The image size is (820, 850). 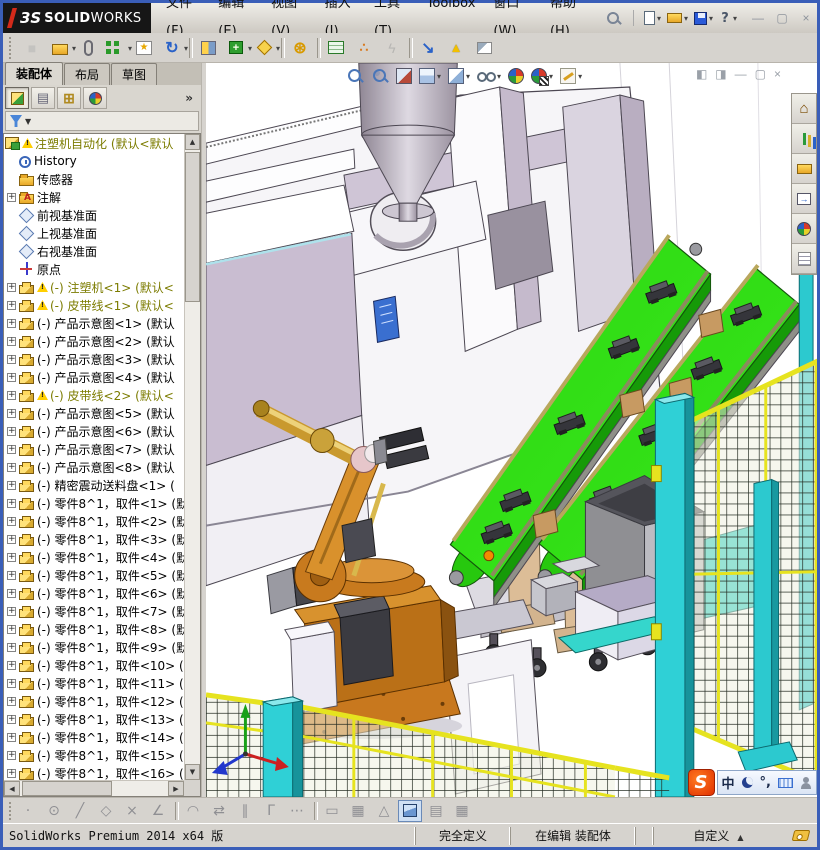 What do you see at coordinates (80, 811) in the screenshot?
I see `line: ╱` at bounding box center [80, 811].